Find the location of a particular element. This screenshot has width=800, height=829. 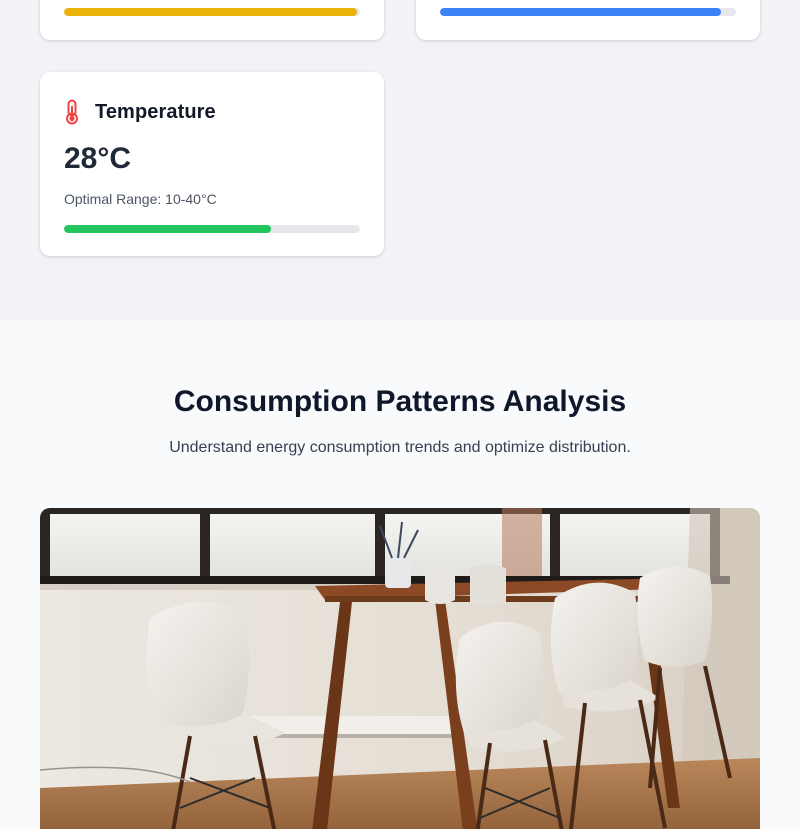

metric-card-partial-right is located at coordinates (588, 20).